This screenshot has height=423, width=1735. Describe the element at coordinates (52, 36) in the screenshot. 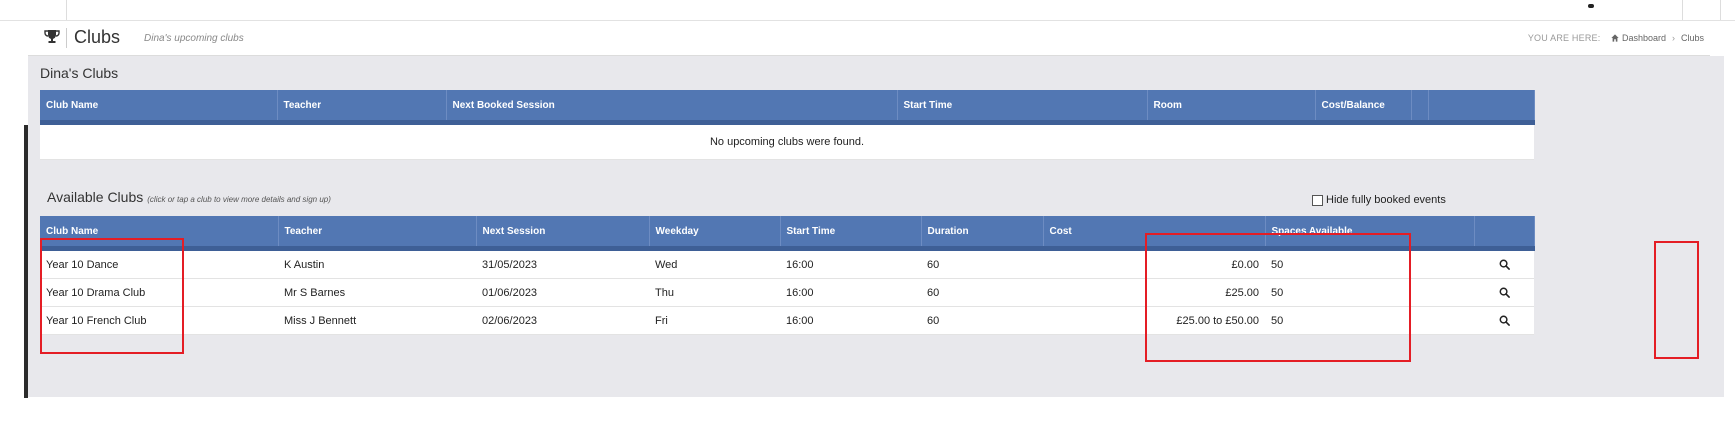

I see `trophy-icon` at that location.